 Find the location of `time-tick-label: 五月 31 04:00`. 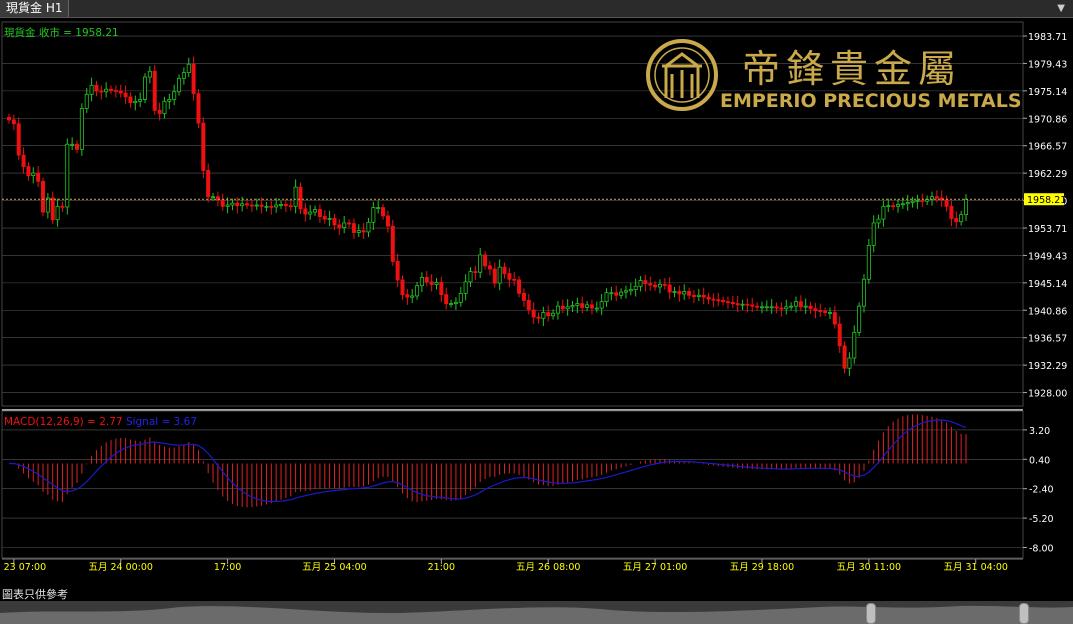

time-tick-label: 五月 31 04:00 is located at coordinates (975, 567).